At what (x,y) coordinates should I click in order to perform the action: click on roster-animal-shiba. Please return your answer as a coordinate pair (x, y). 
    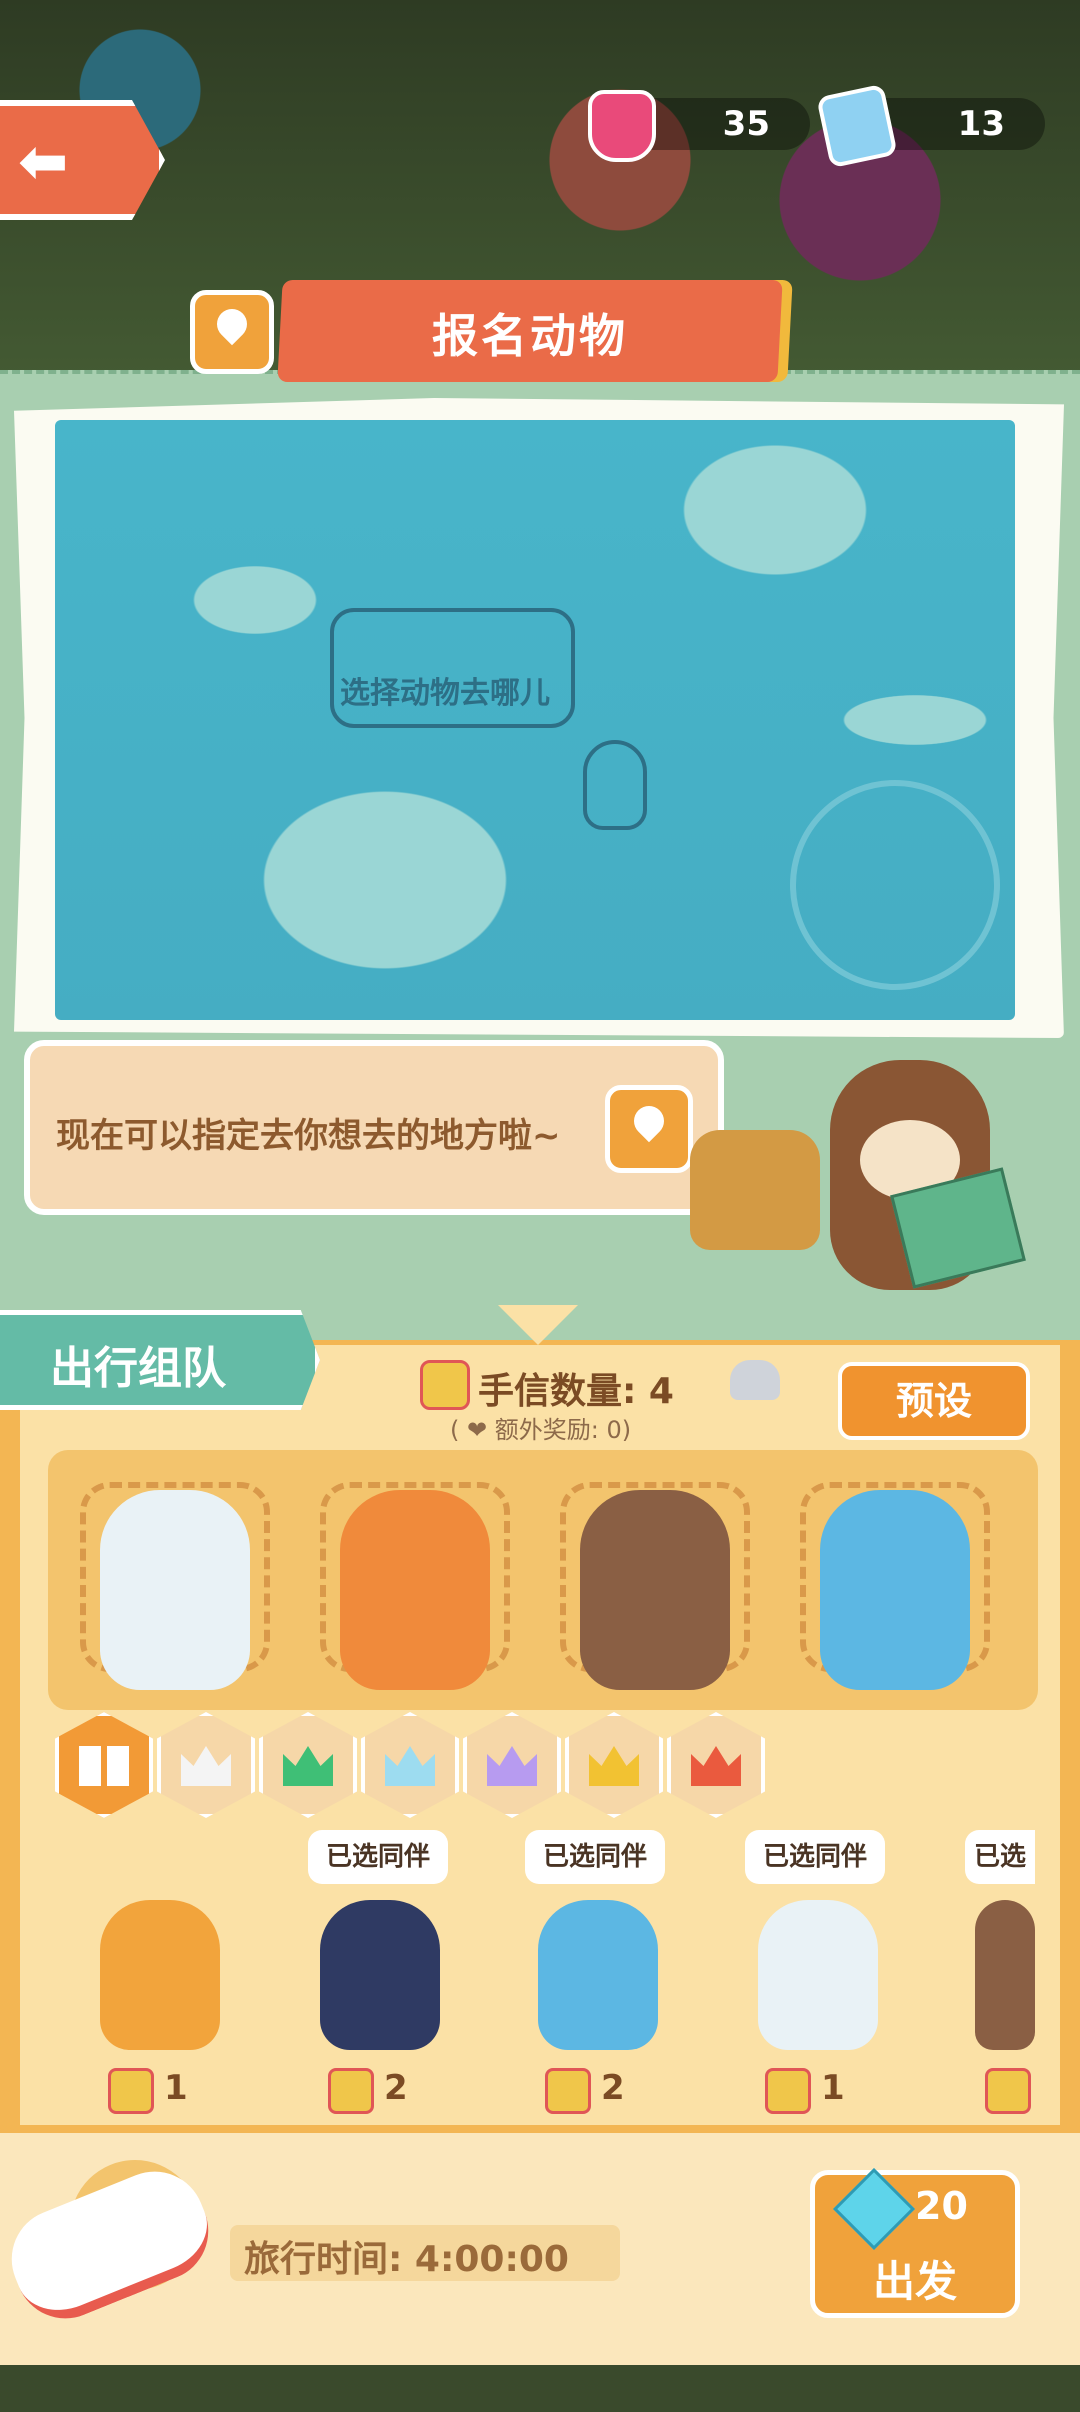
    Looking at the image, I should click on (160, 1975).